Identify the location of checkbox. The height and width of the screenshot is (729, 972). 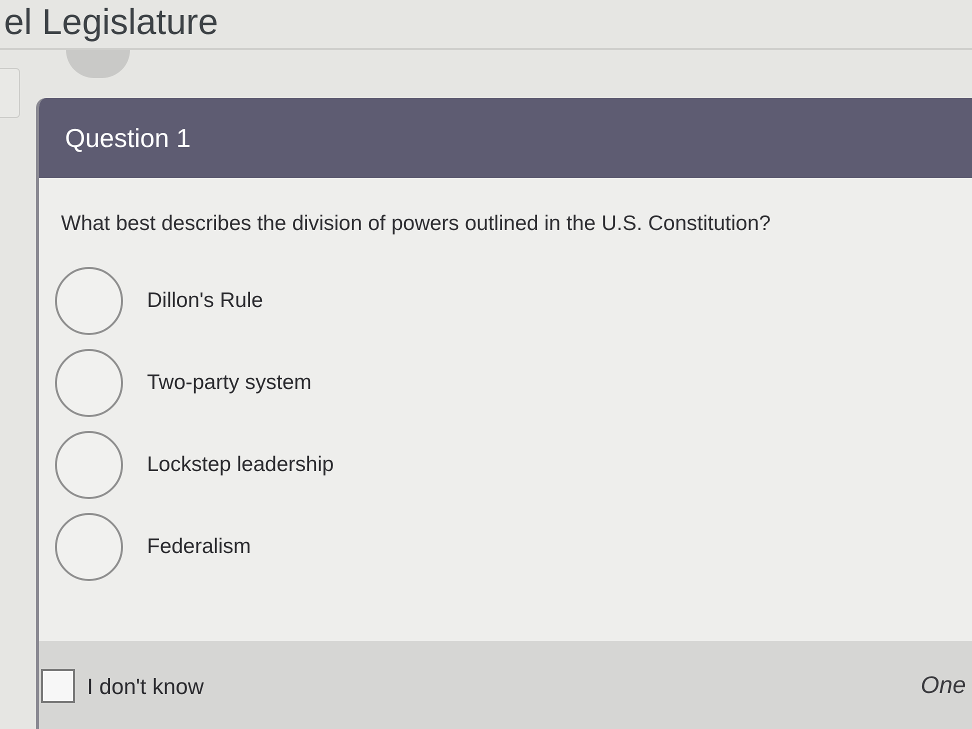
(58, 686).